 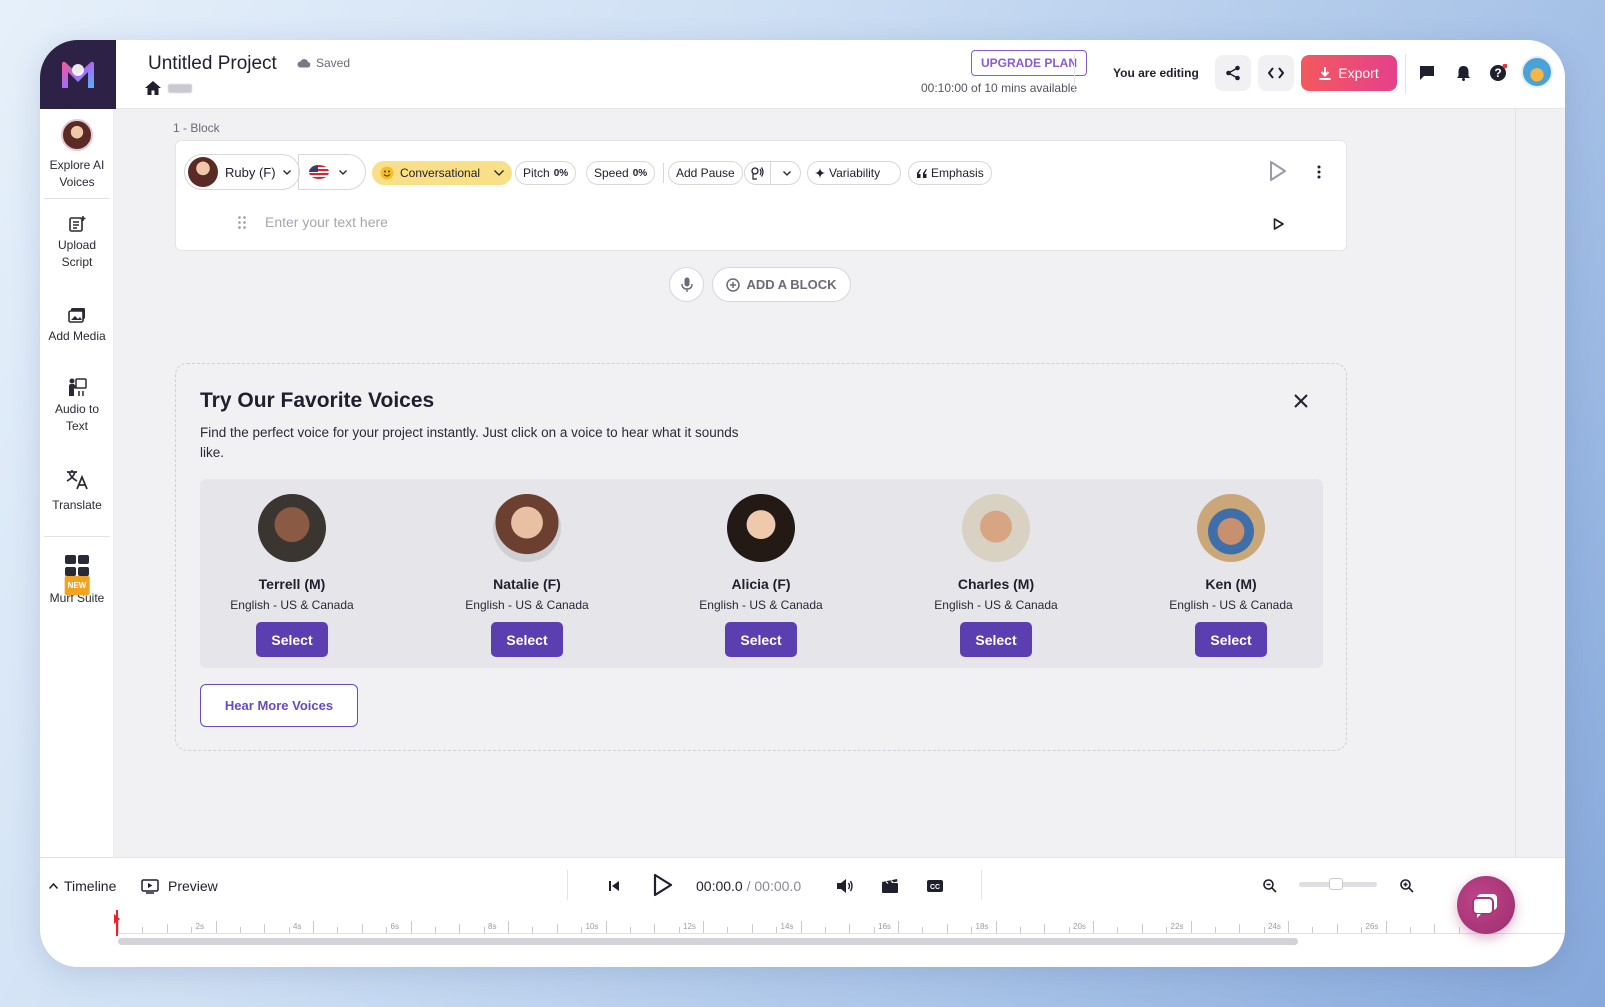 I want to click on close-panel-button, so click(x=1301, y=403).